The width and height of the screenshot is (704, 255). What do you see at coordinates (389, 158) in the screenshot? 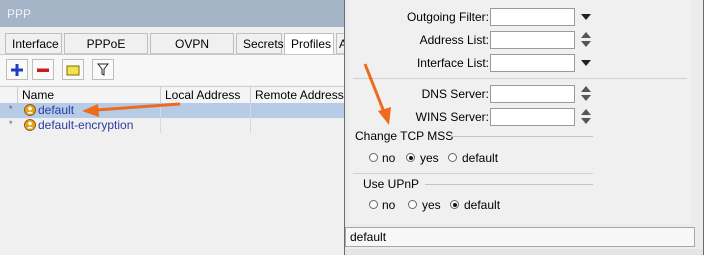
I see `tcp-mss-no-label: no` at bounding box center [389, 158].